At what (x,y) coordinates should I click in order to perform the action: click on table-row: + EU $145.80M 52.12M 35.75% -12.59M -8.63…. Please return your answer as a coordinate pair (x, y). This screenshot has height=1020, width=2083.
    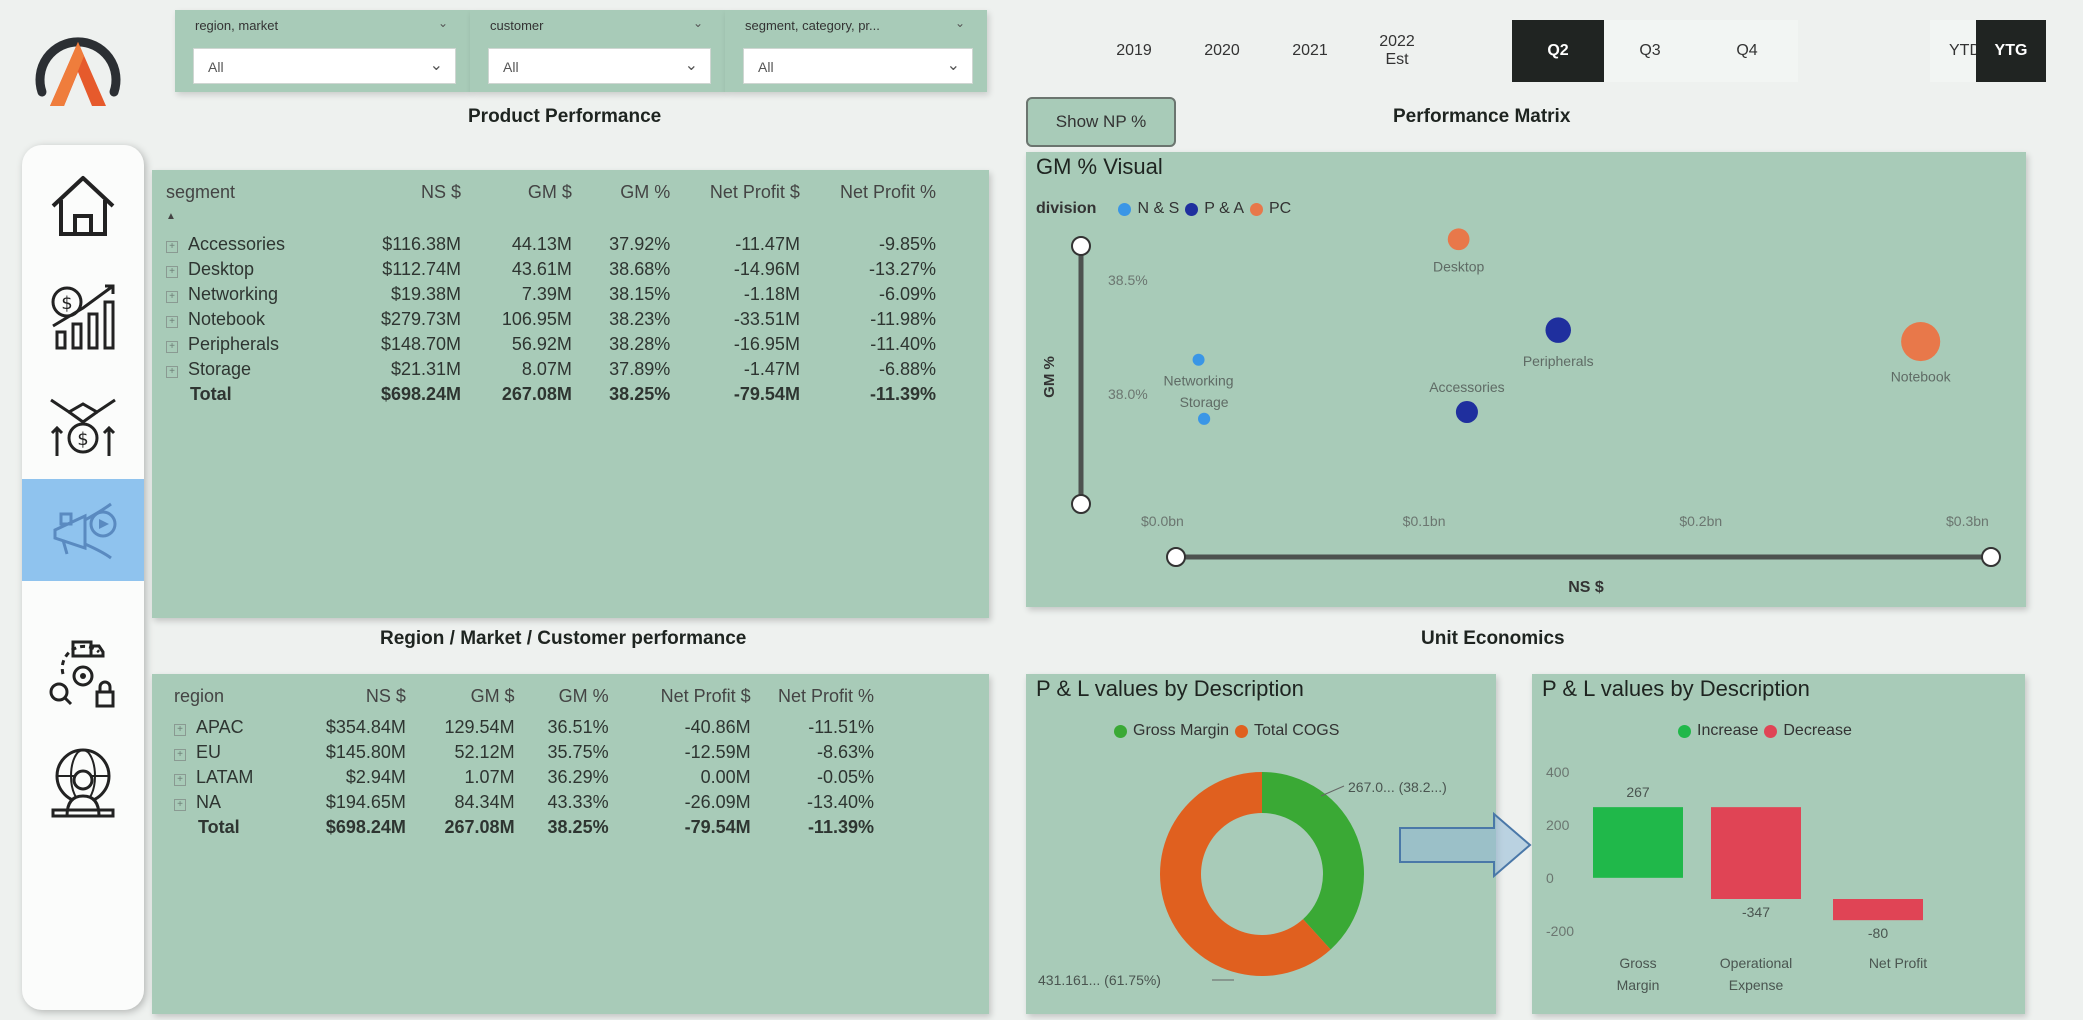
    Looking at the image, I should click on (524, 752).